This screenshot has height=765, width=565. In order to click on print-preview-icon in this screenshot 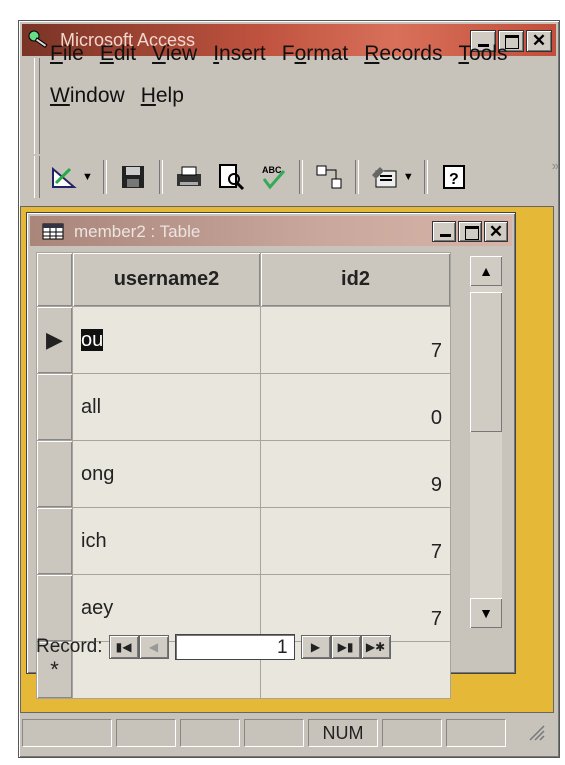, I will do `click(231, 177)`.